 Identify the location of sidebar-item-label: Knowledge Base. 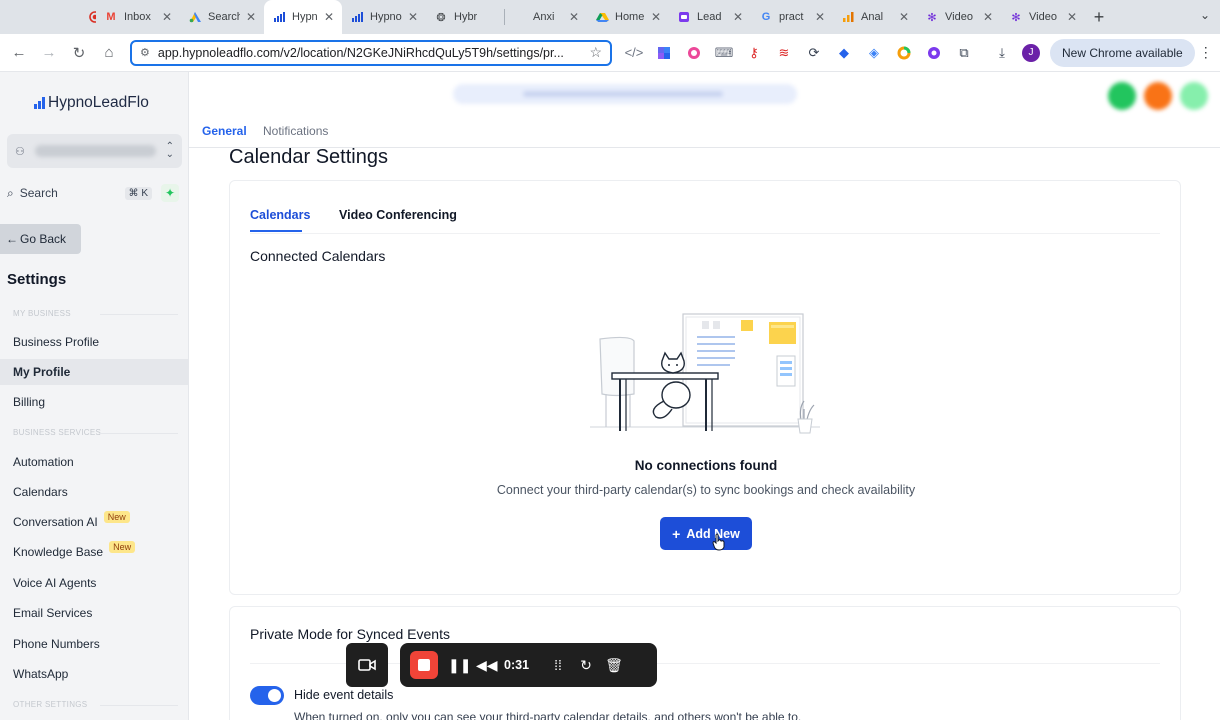
(58, 552).